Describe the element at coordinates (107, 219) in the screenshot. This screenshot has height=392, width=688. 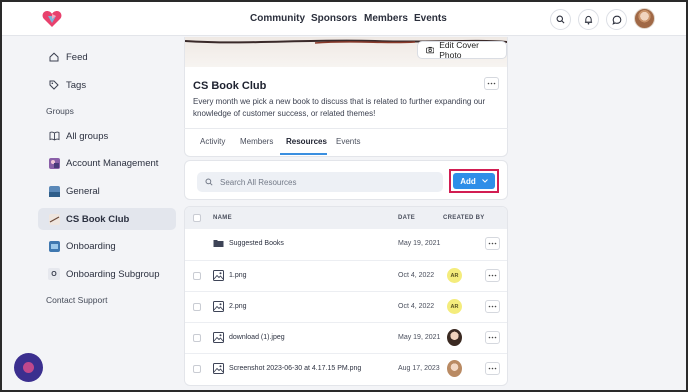
I see `sidebar-item-cs-book-club: CS Book Club` at that location.